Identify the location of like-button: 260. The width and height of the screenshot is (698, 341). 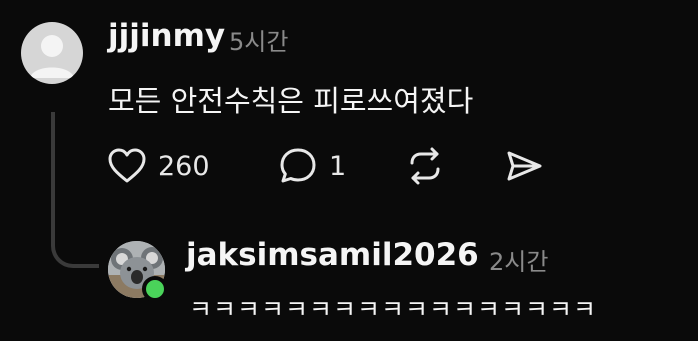
(158, 166).